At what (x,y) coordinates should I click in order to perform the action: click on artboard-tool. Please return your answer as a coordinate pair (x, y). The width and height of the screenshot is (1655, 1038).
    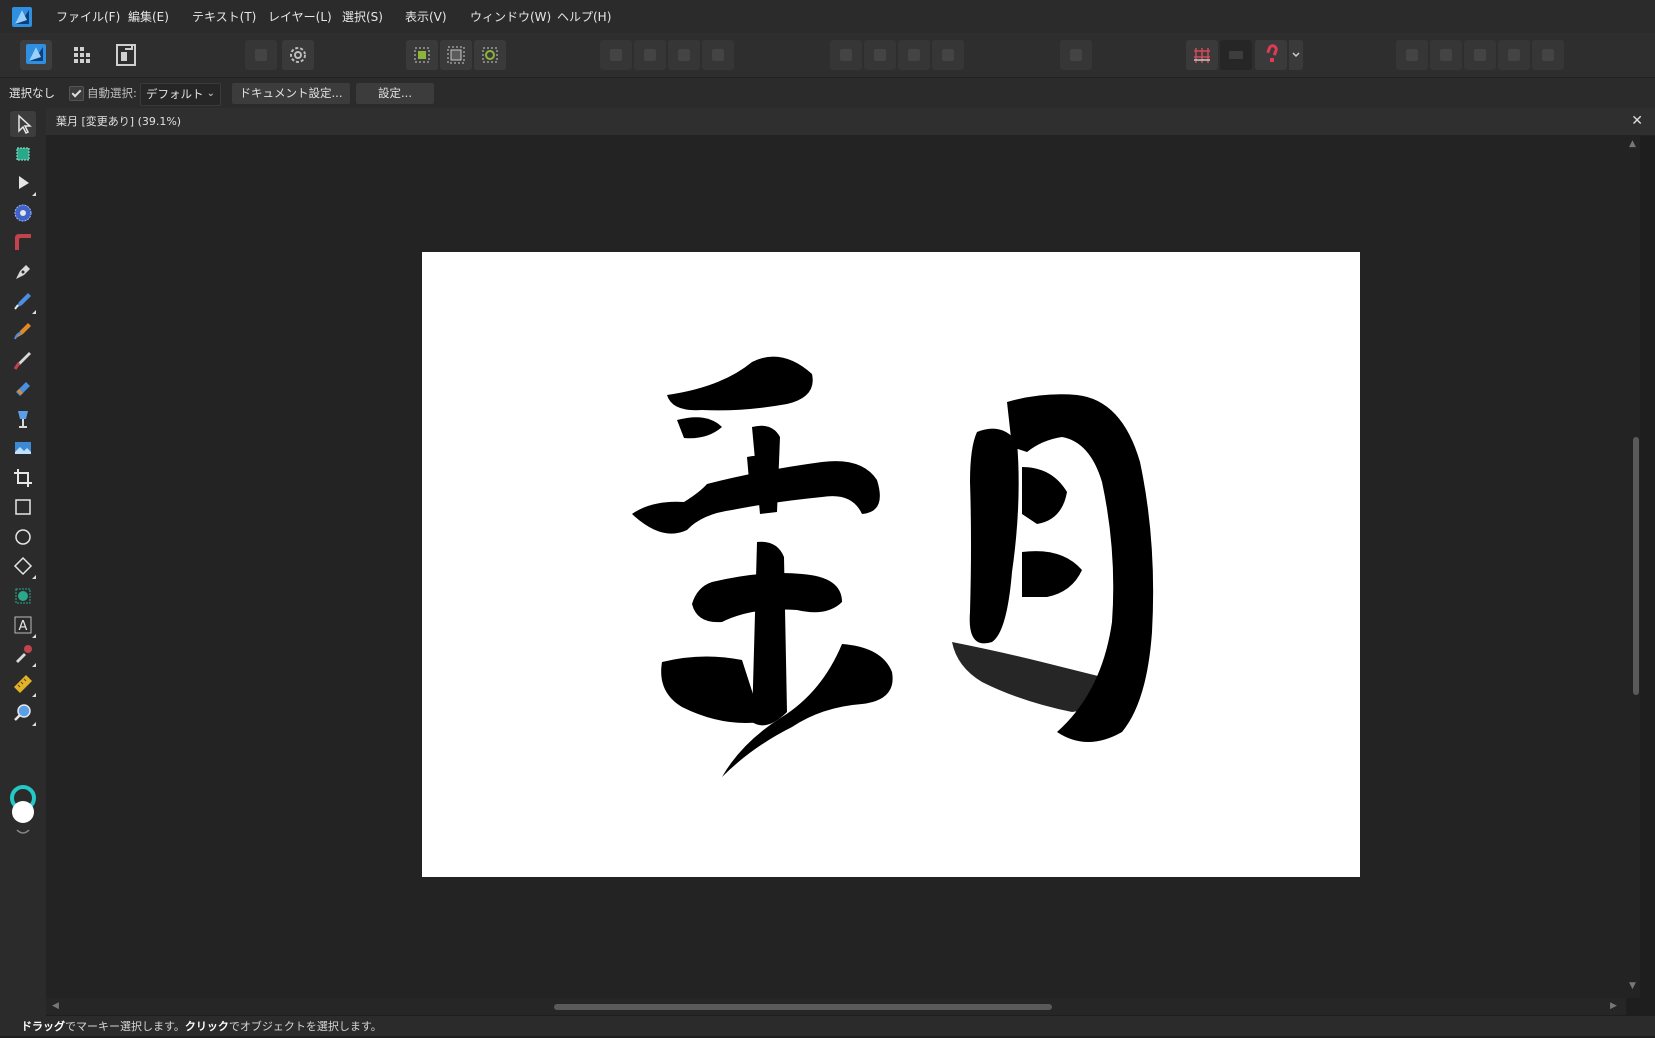
    Looking at the image, I should click on (23, 154).